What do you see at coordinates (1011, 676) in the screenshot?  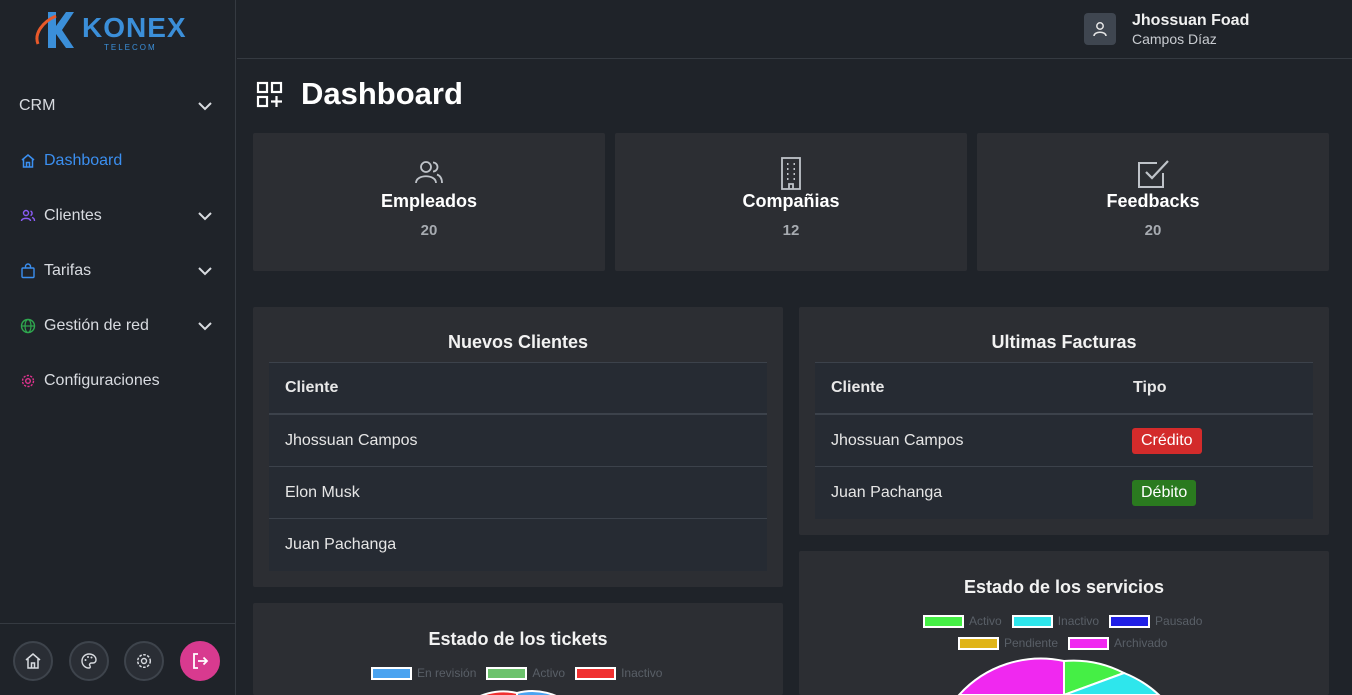 I see `pie-slice-archivado` at bounding box center [1011, 676].